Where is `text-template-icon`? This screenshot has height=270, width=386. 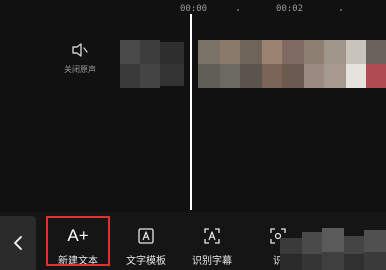 text-template-icon is located at coordinates (146, 236).